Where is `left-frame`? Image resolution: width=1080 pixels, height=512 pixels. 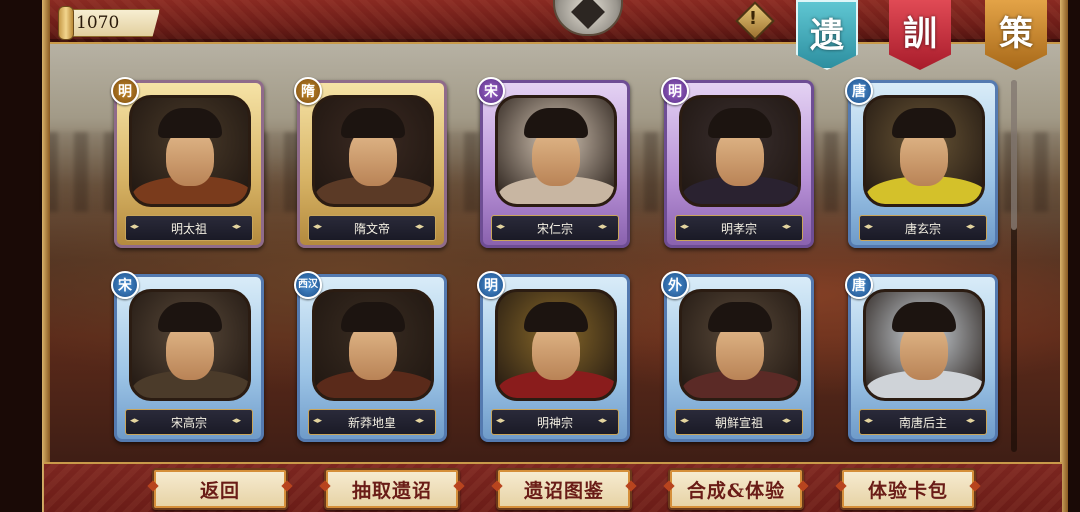 left-frame is located at coordinates (46, 256).